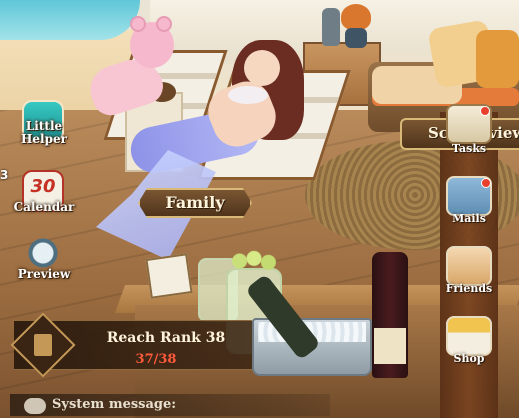 The width and height of the screenshot is (519, 418). What do you see at coordinates (469, 336) in the screenshot?
I see `shop-stall-icon` at bounding box center [469, 336].